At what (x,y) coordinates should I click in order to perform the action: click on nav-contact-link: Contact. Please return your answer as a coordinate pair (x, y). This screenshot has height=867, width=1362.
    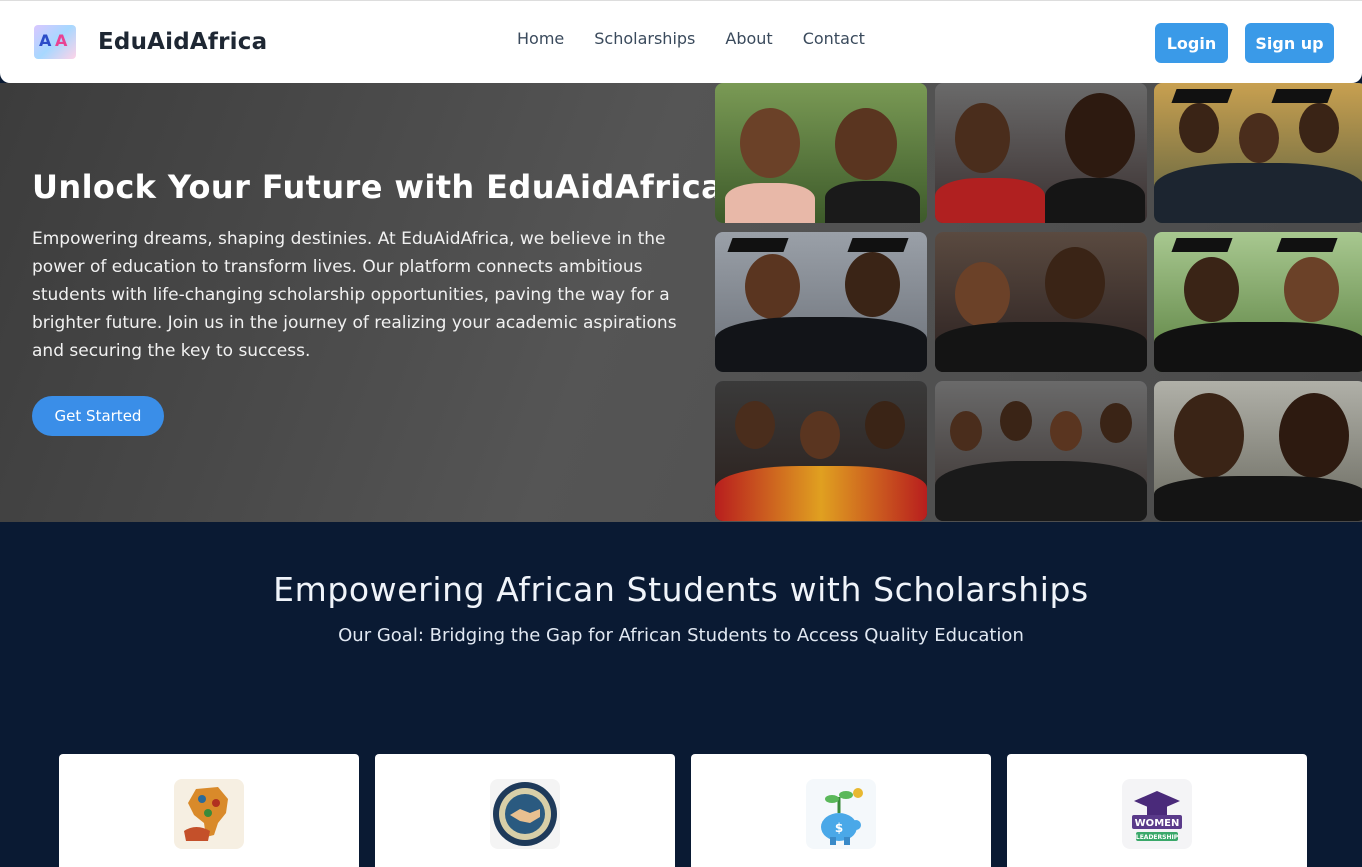
    Looking at the image, I should click on (834, 38).